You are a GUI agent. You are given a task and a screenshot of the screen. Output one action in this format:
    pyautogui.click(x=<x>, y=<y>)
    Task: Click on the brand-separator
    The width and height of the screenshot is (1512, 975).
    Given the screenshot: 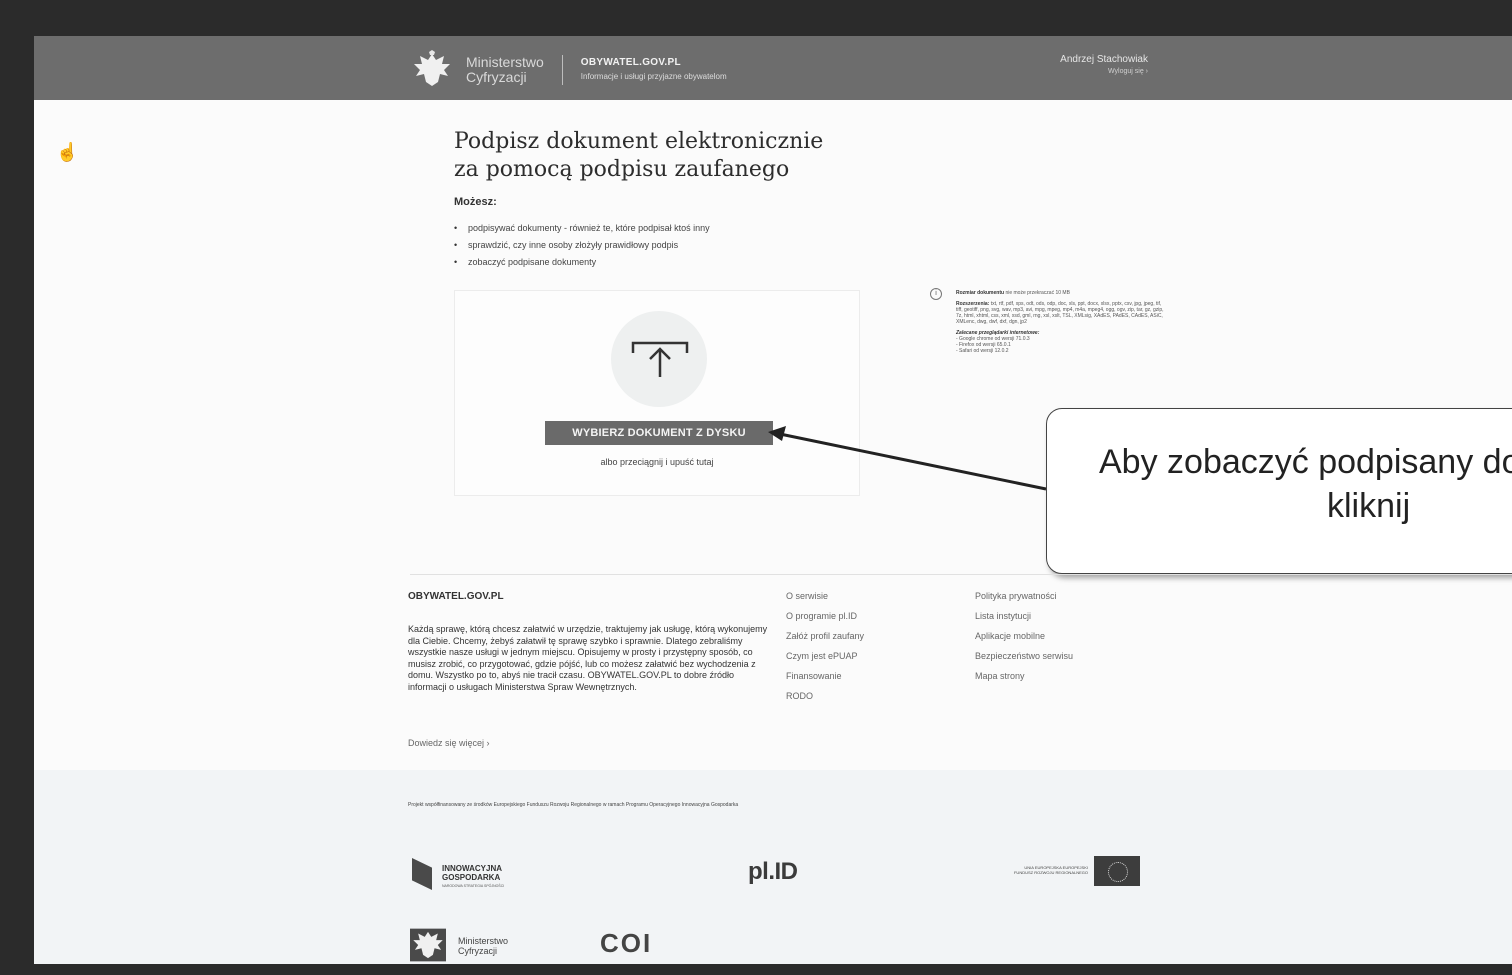 What is the action you would take?
    pyautogui.click(x=562, y=70)
    